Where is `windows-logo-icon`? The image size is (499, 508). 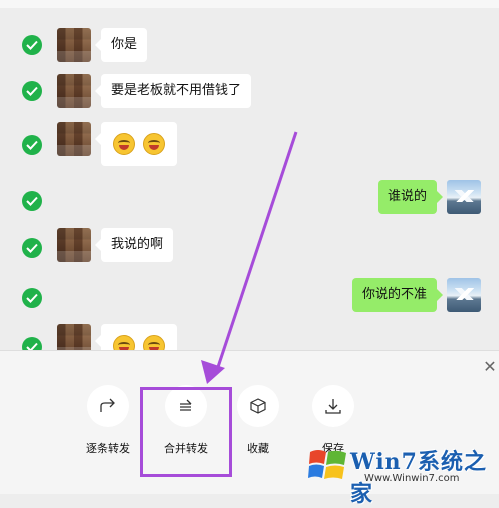 windows-logo-icon is located at coordinates (327, 464).